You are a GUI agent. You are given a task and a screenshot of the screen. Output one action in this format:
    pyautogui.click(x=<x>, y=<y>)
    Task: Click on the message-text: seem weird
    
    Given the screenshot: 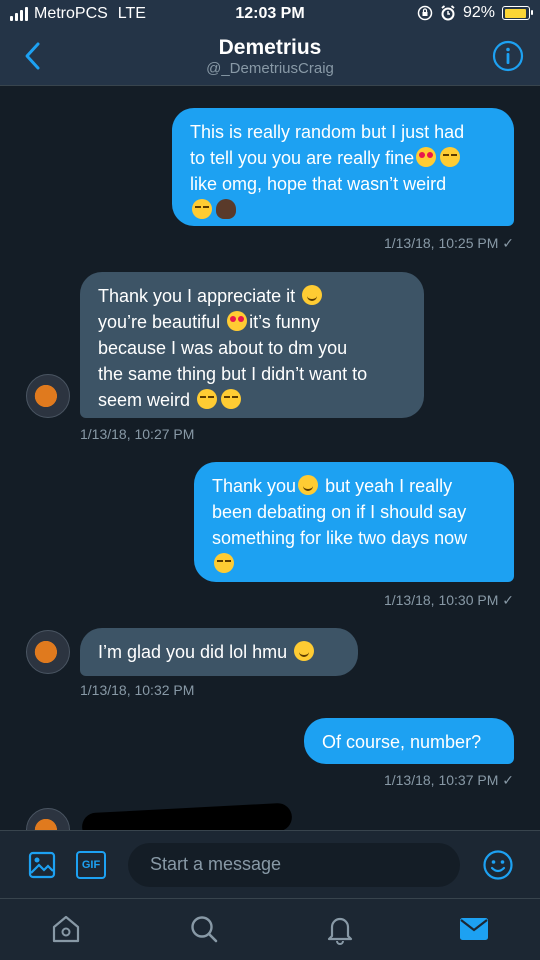 What is the action you would take?
    pyautogui.click(x=144, y=400)
    